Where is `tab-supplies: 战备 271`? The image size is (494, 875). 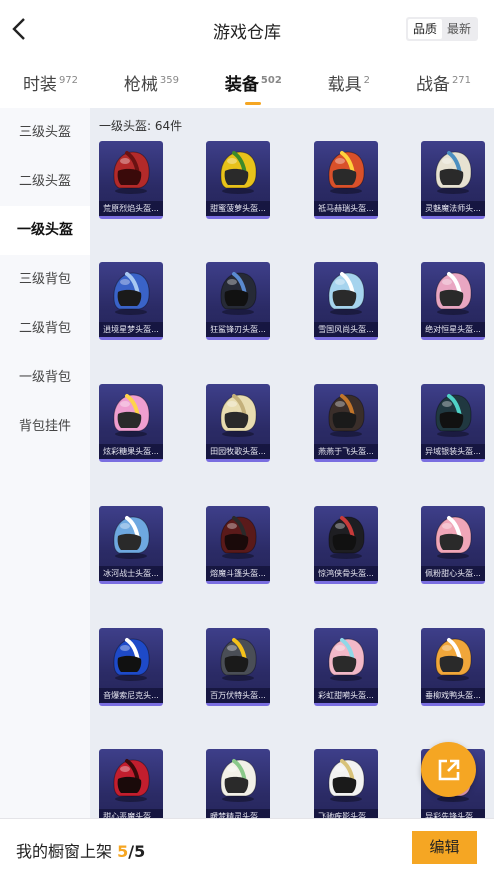
tab-supplies: 战备 271 is located at coordinates (443, 84).